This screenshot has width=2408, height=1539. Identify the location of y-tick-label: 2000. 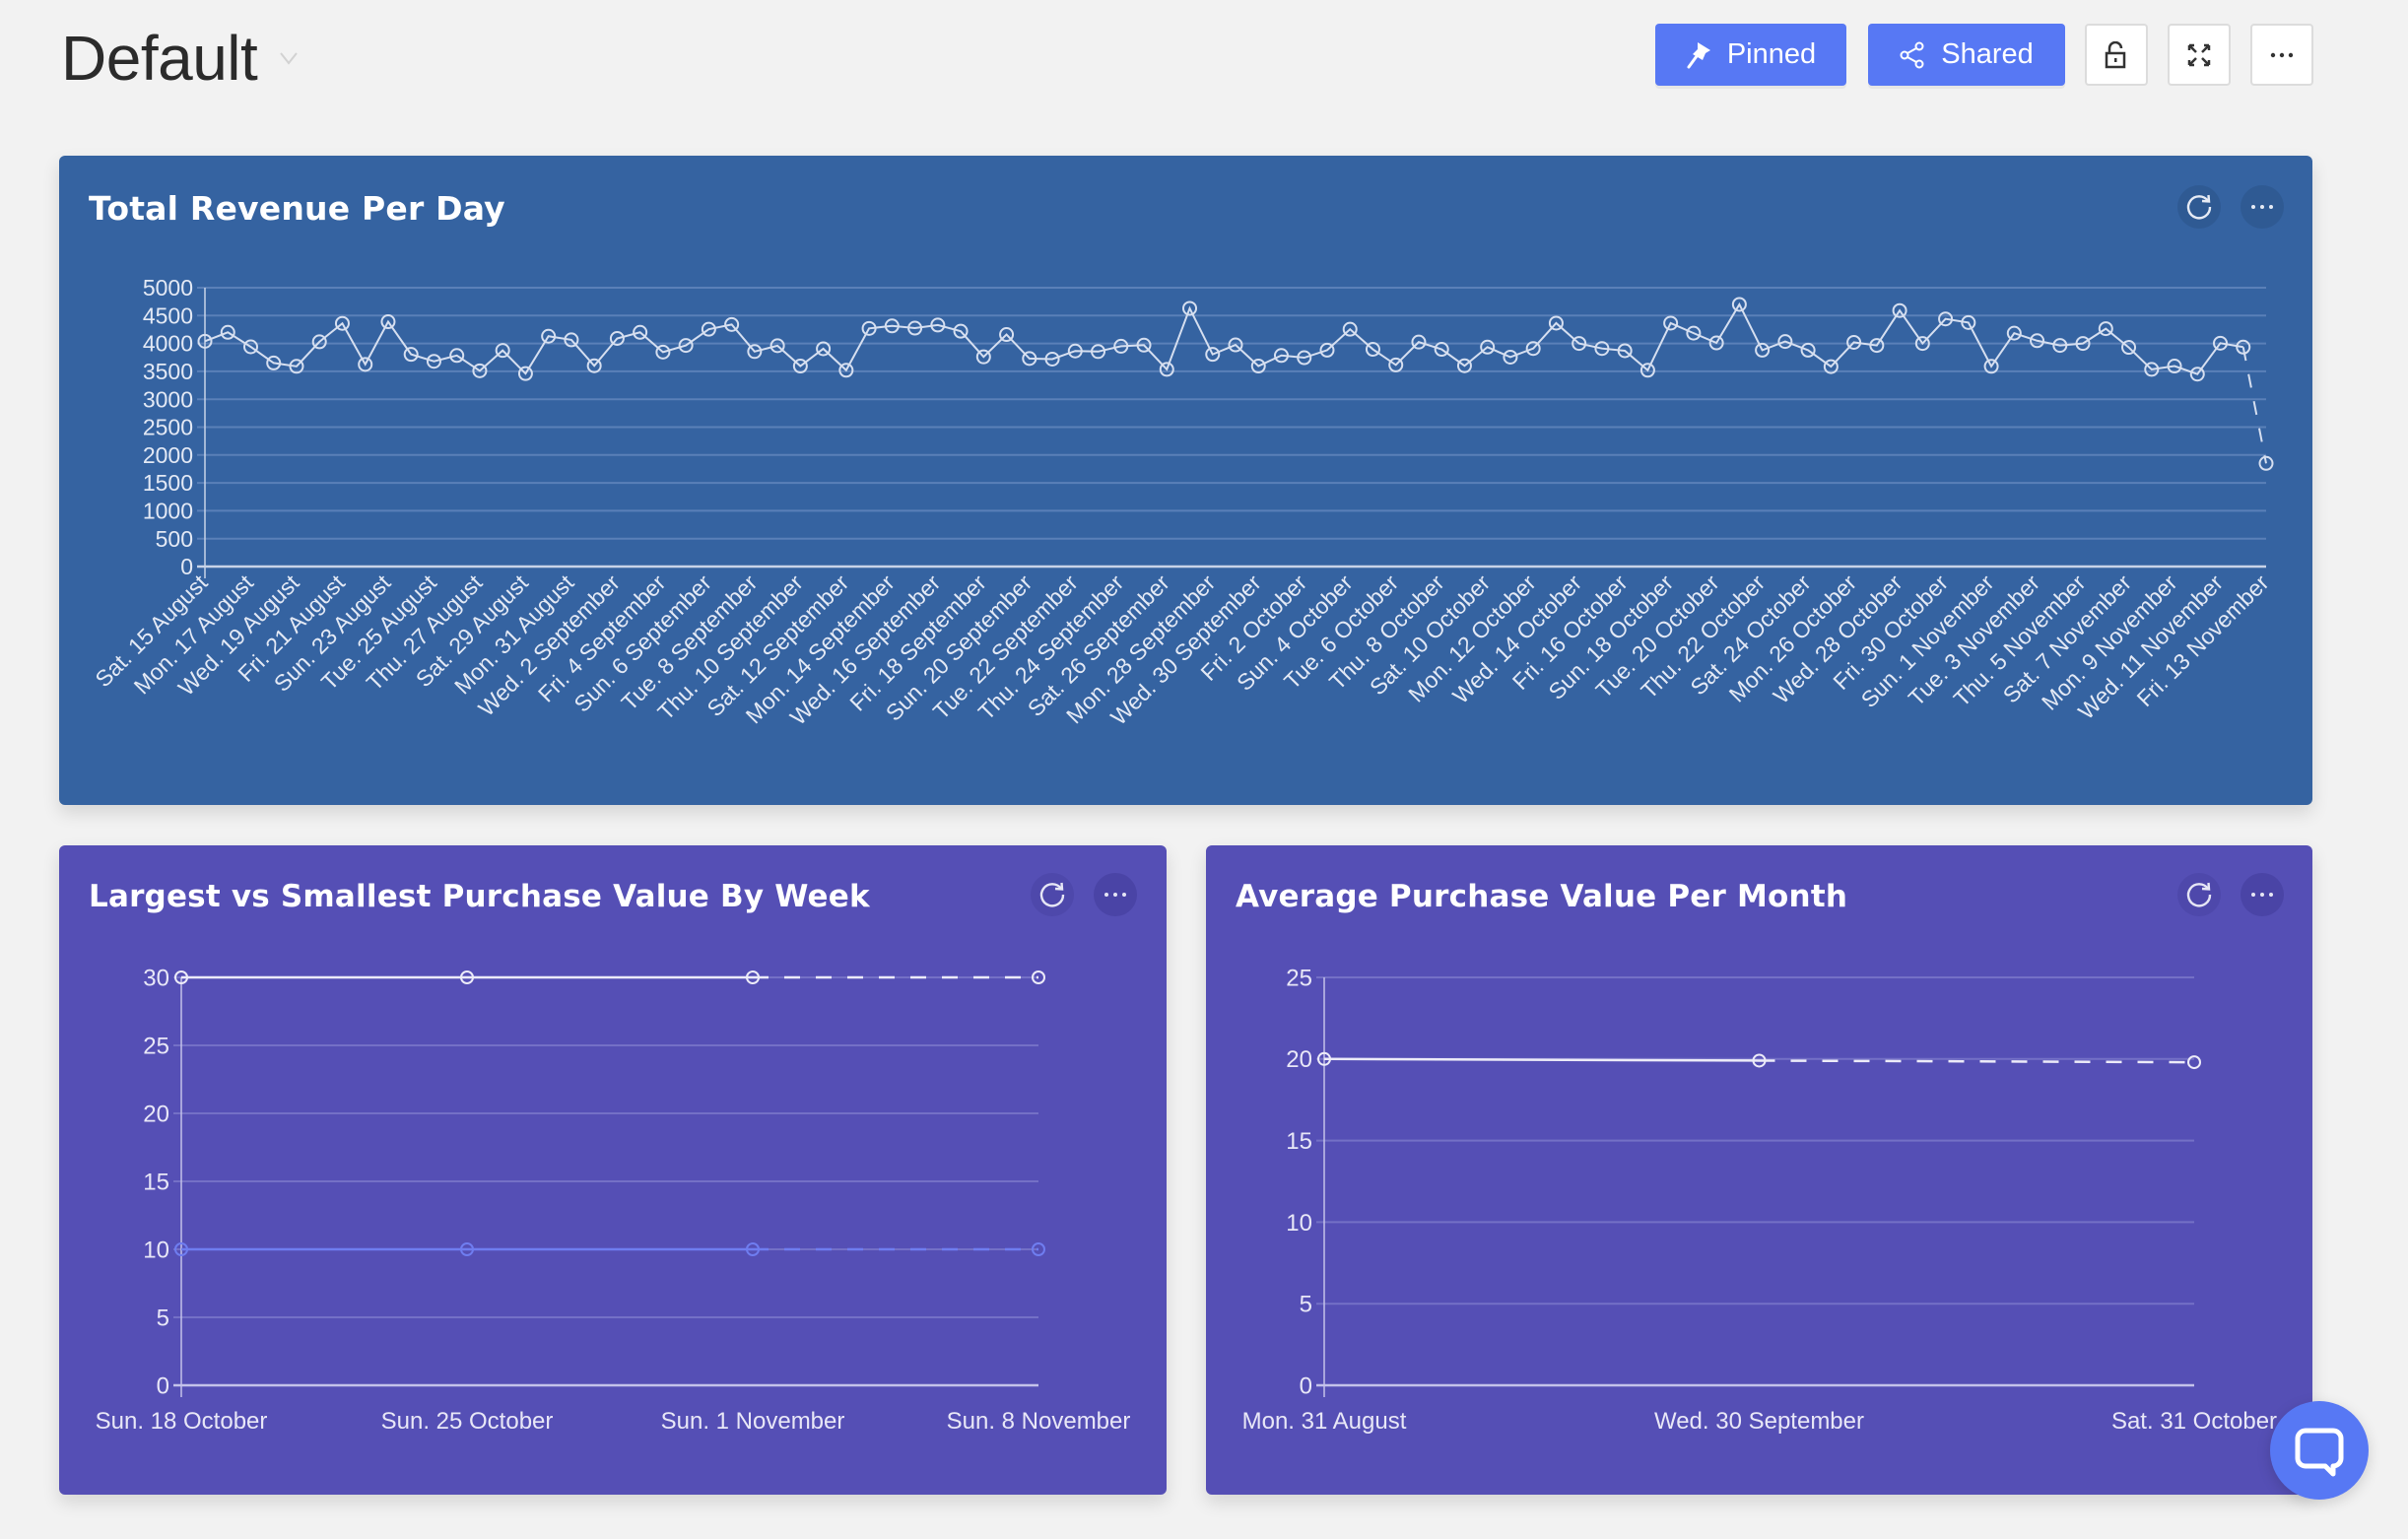
(168, 455).